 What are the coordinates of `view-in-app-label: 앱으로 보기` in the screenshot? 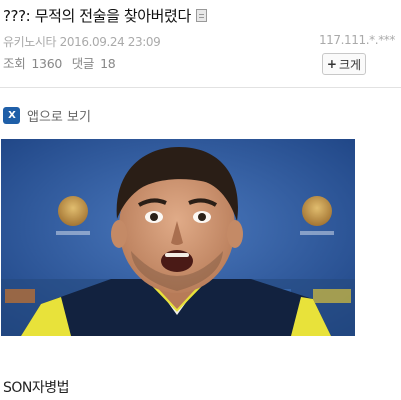 It's located at (59, 117).